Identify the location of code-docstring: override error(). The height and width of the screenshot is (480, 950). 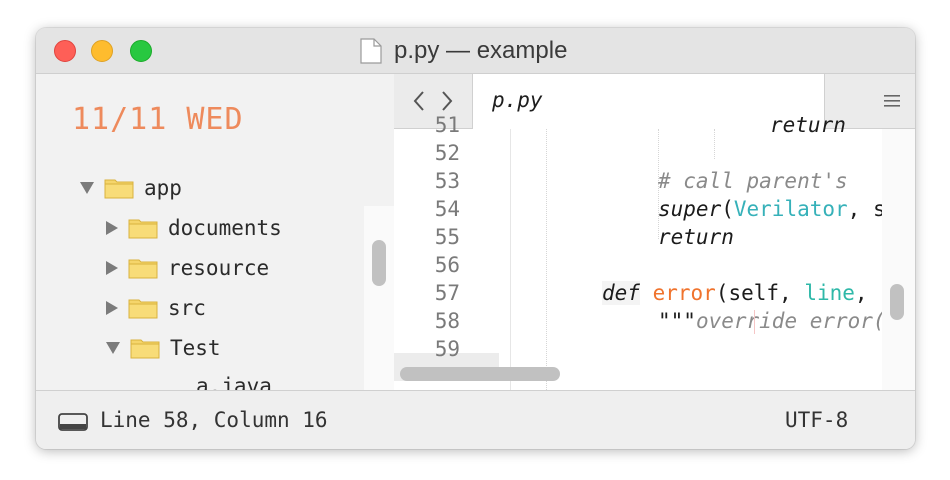
(797, 321).